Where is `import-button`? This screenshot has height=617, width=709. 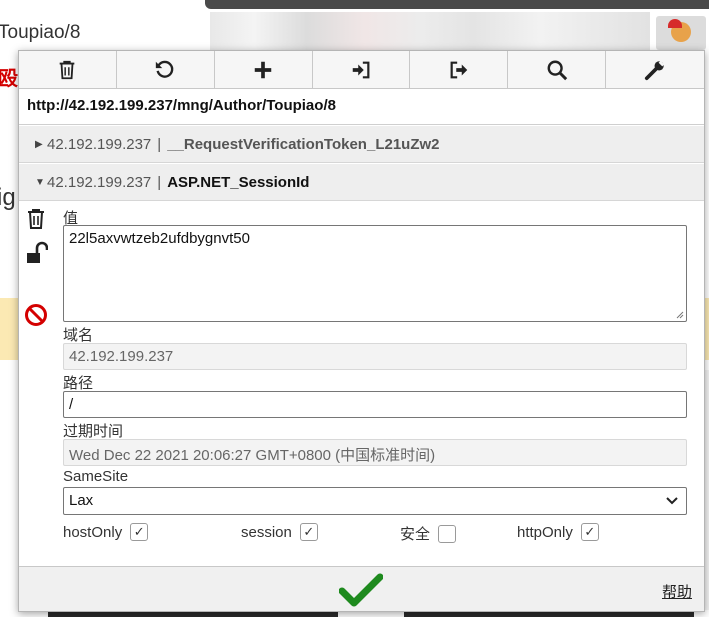 import-button is located at coordinates (362, 69).